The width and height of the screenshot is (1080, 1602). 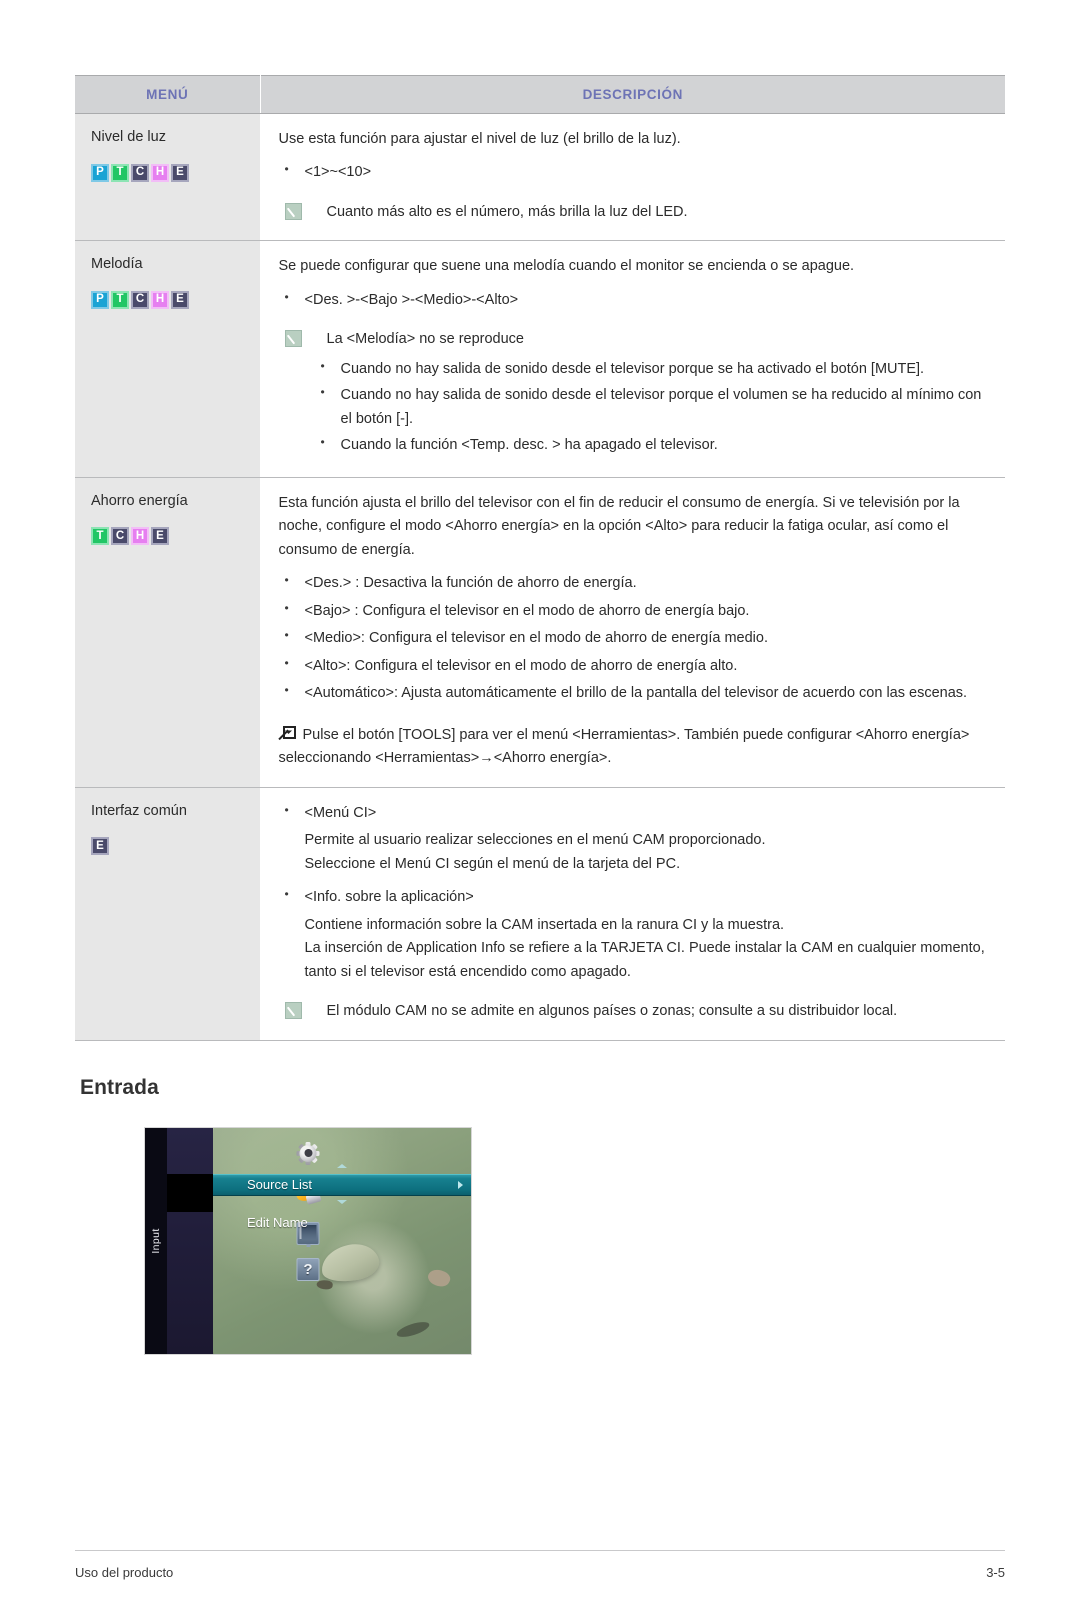 I want to click on scroll-up-indicator-icon, so click(x=342, y=1165).